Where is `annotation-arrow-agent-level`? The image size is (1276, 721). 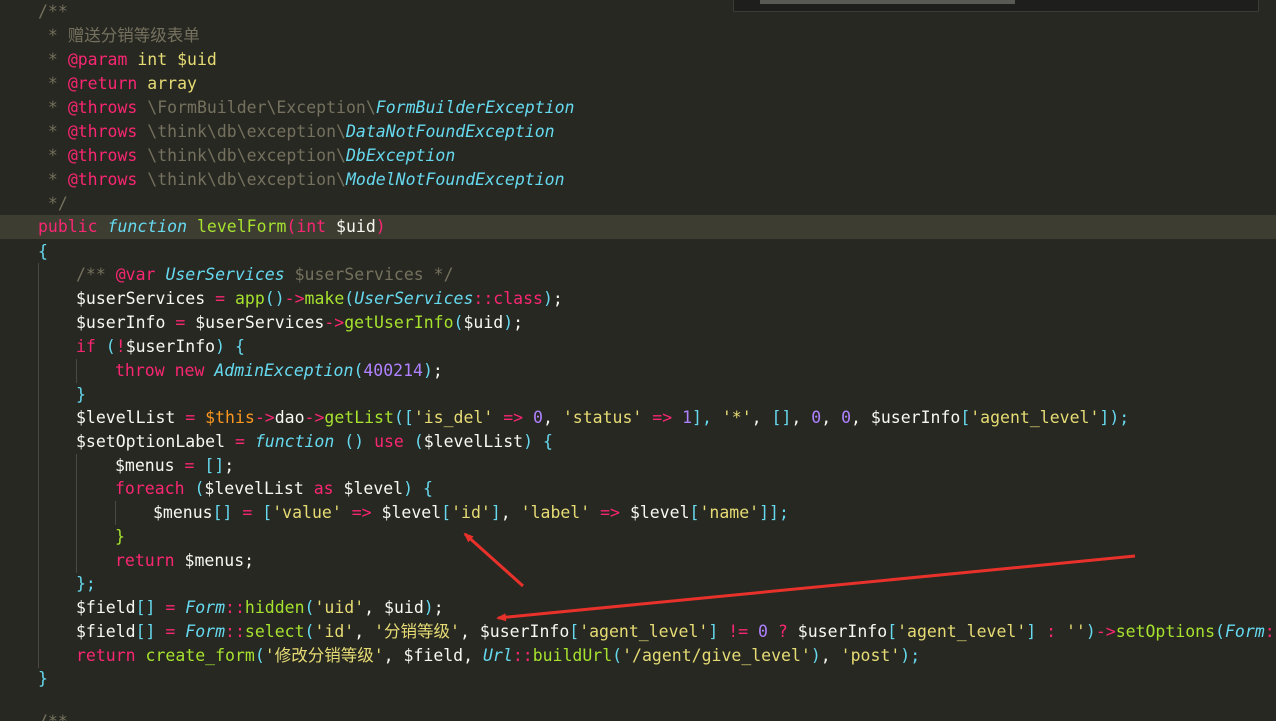
annotation-arrow-agent-level is located at coordinates (816, 588).